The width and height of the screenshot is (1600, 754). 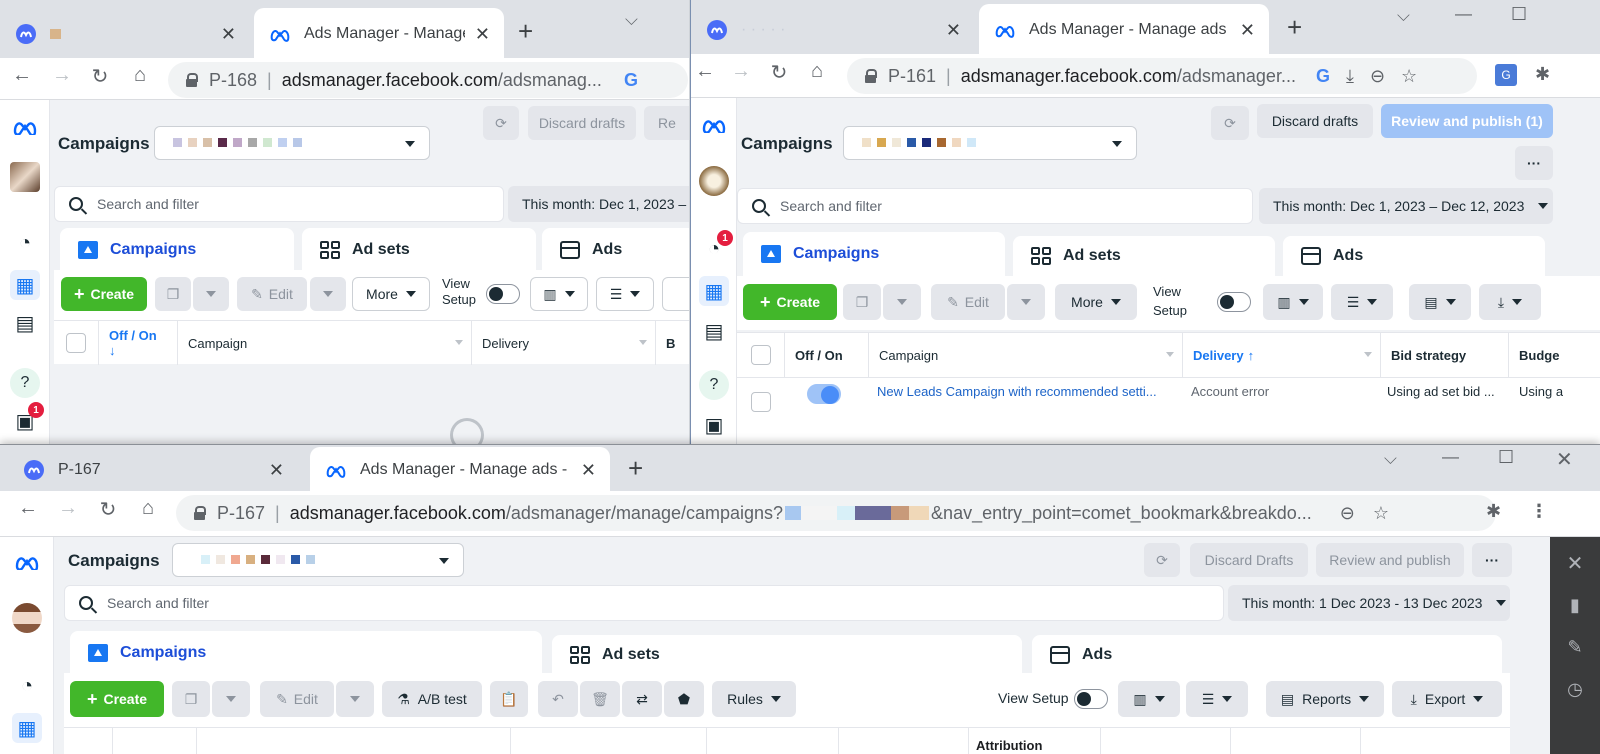 I want to click on review-publish-button: Review and publish (1), so click(x=1467, y=121).